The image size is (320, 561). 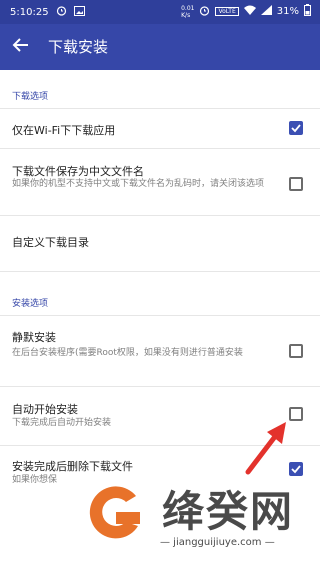 I want to click on battery-percent: 31%, so click(x=287, y=11).